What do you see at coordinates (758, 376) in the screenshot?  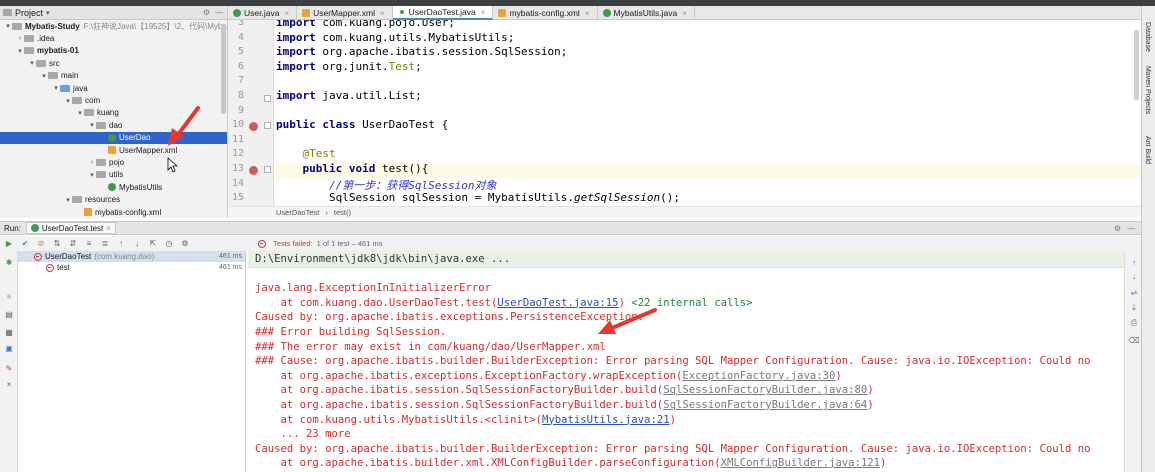 I see `stack-trace-link: ExceptionFactory.java:30` at bounding box center [758, 376].